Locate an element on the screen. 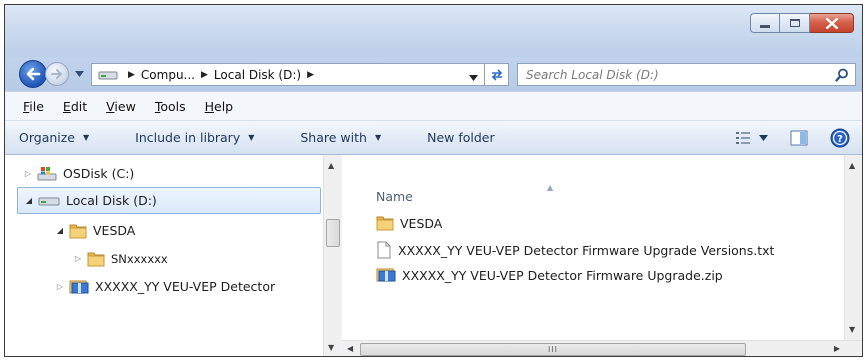 The height and width of the screenshot is (361, 867). search-box is located at coordinates (686, 74).